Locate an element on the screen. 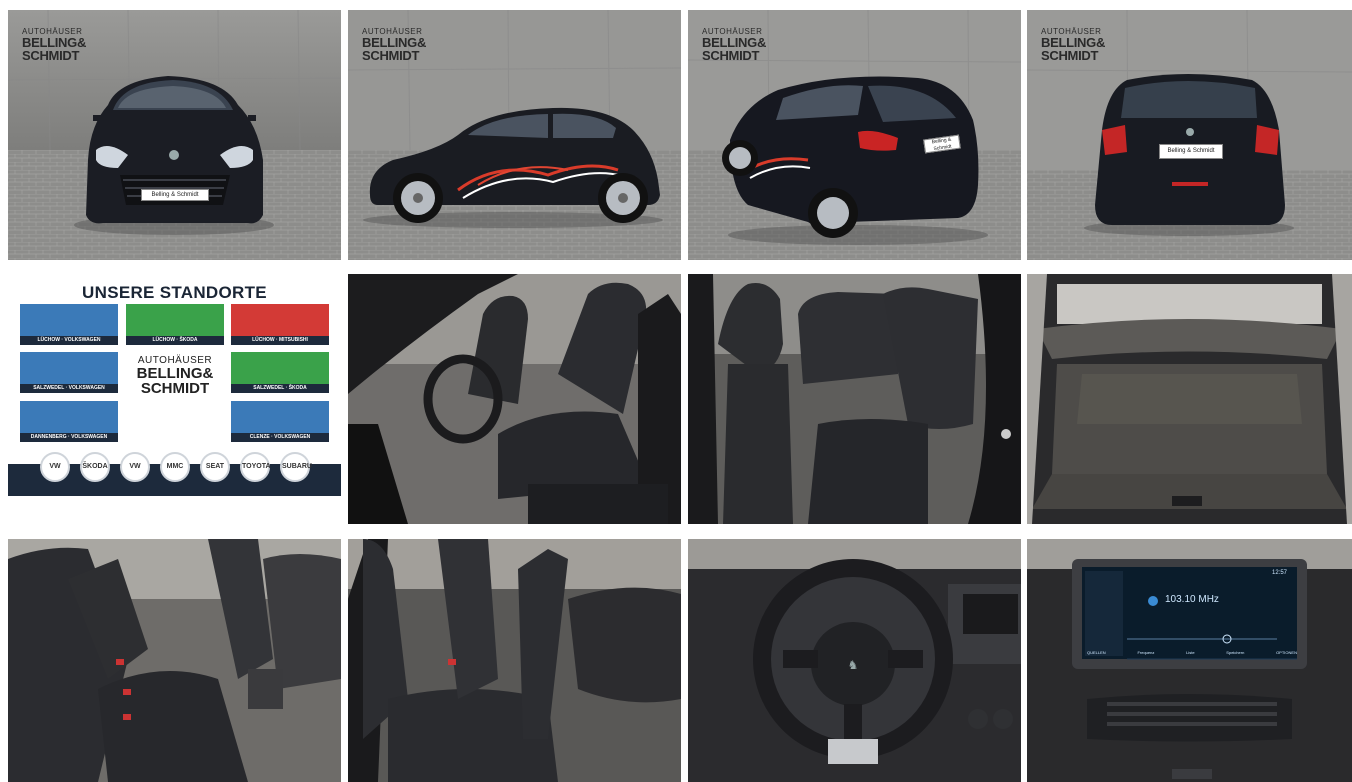 The width and height of the screenshot is (1352, 782). locations-title: UNSERE STANDORTE is located at coordinates (174, 292).